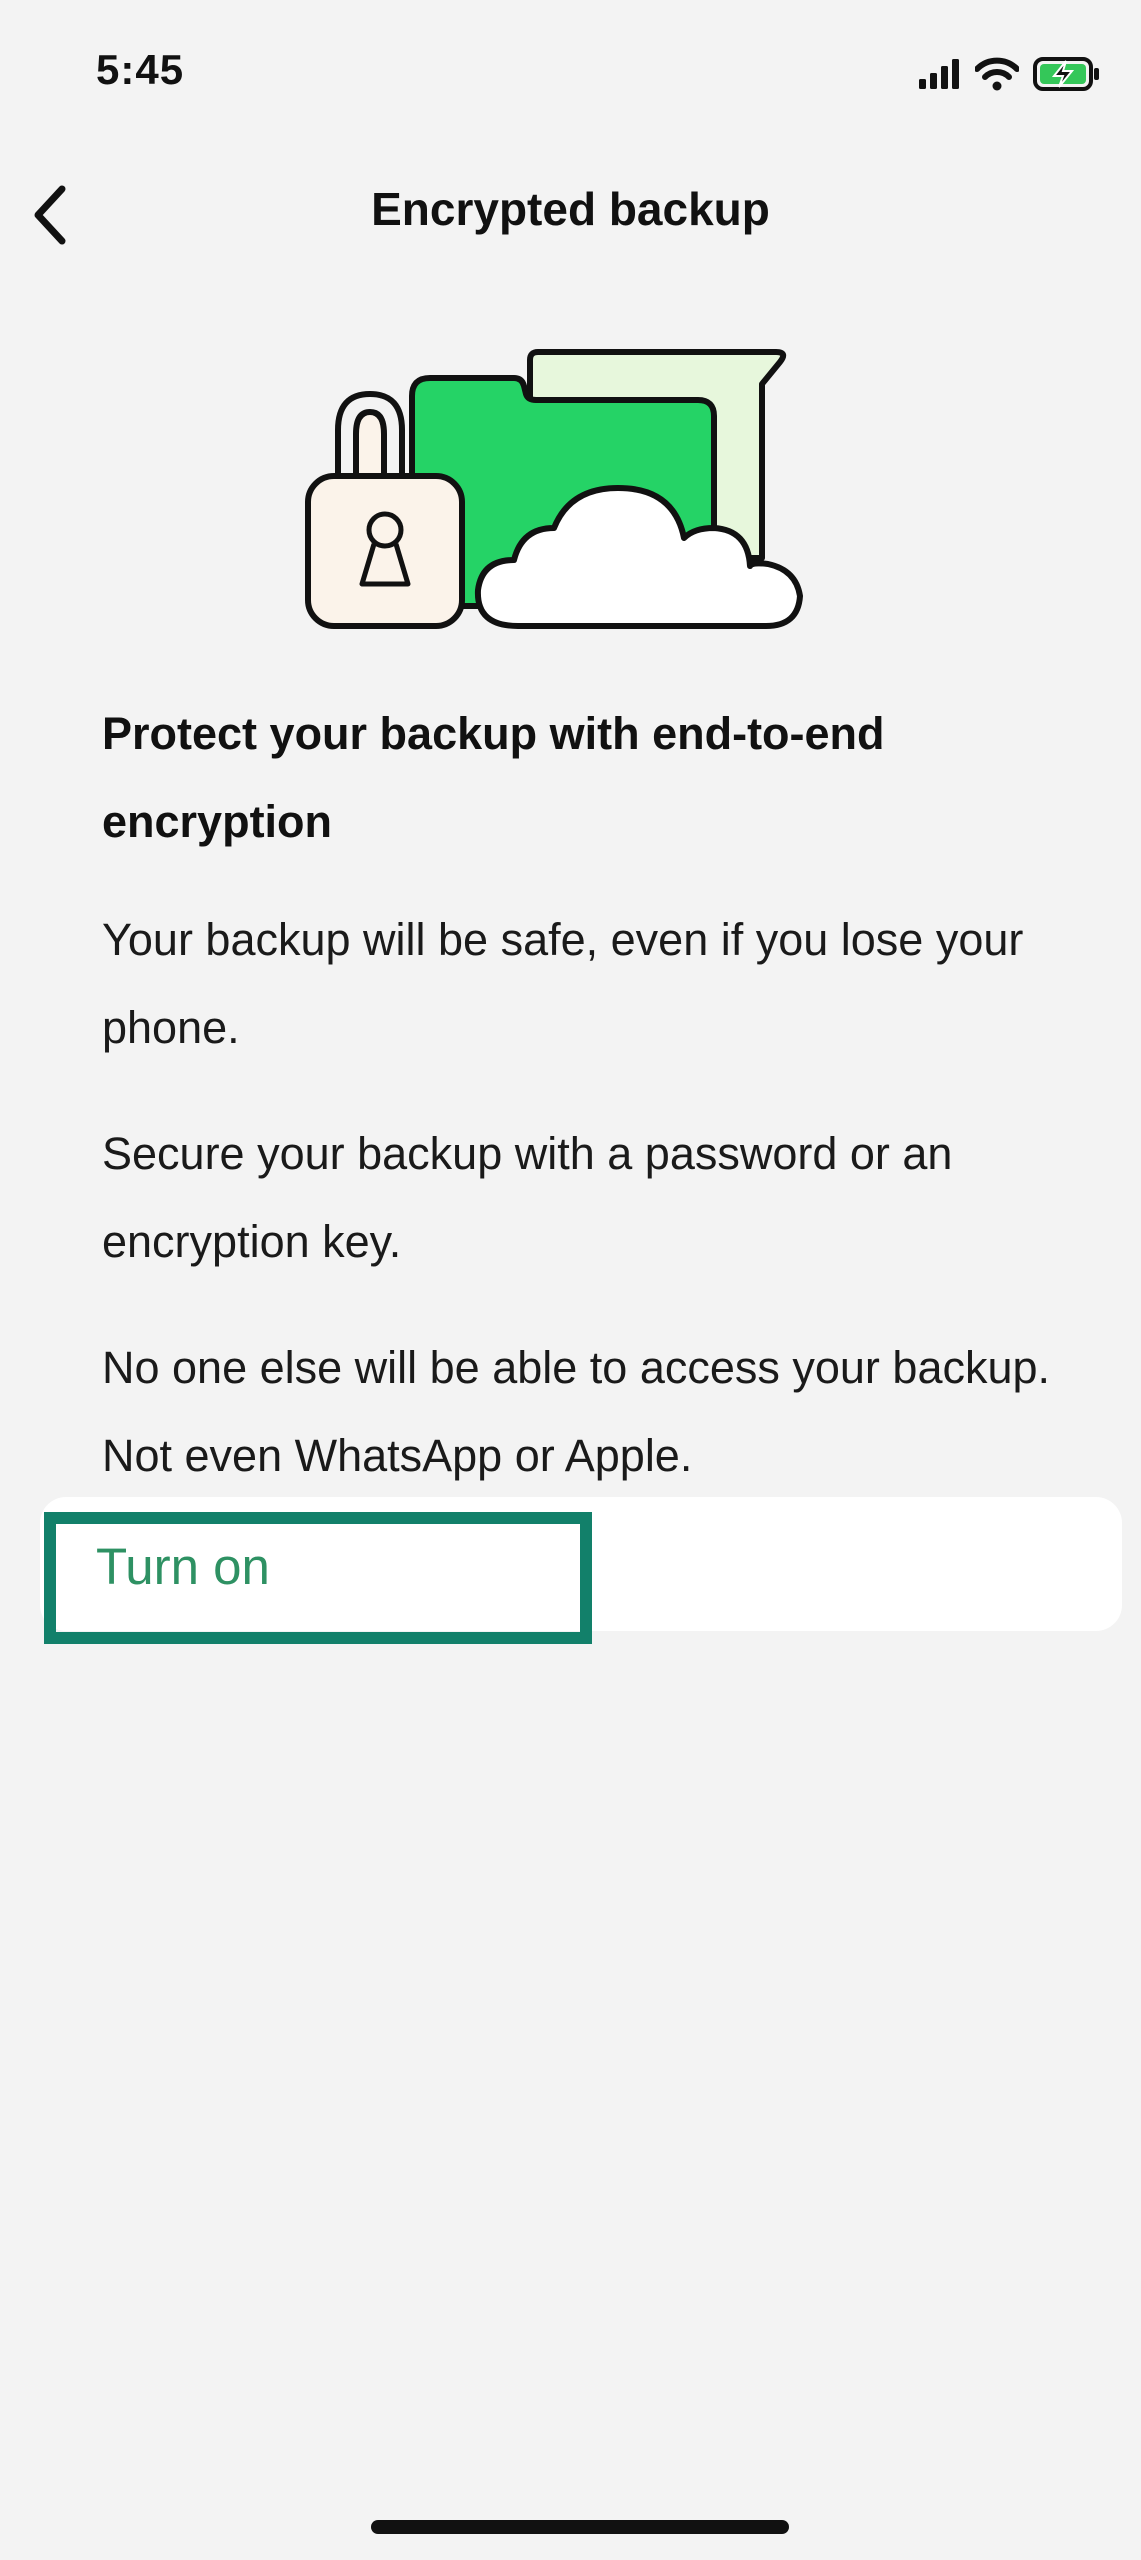 The image size is (1141, 2560). I want to click on wifi-icon, so click(997, 74).